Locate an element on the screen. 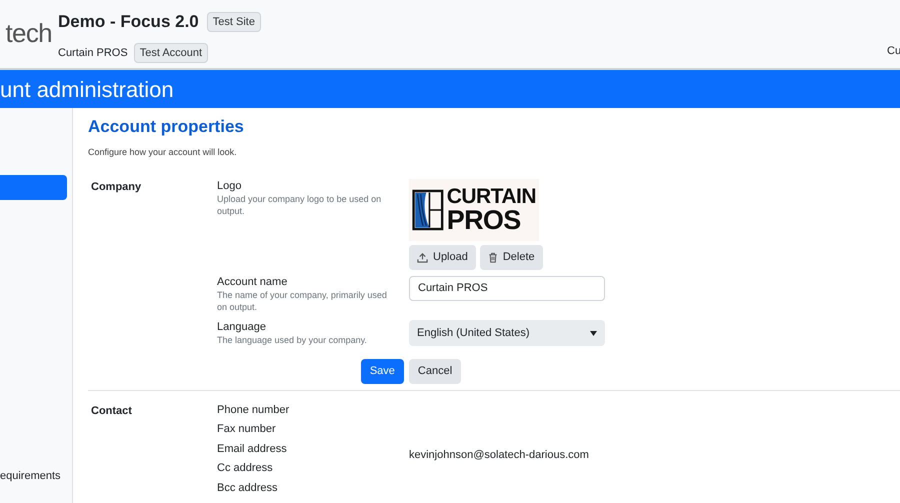 The height and width of the screenshot is (503, 900). delete-button: Delete is located at coordinates (511, 257).